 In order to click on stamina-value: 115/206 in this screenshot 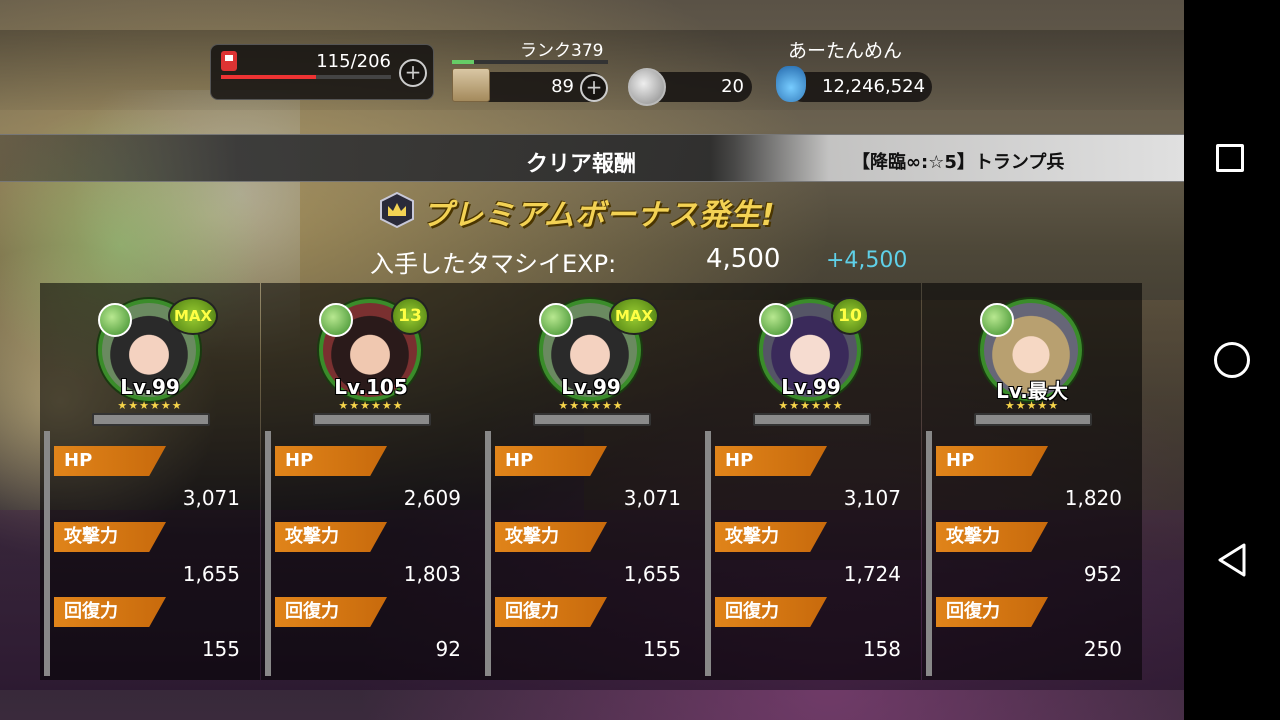, I will do `click(353, 61)`.